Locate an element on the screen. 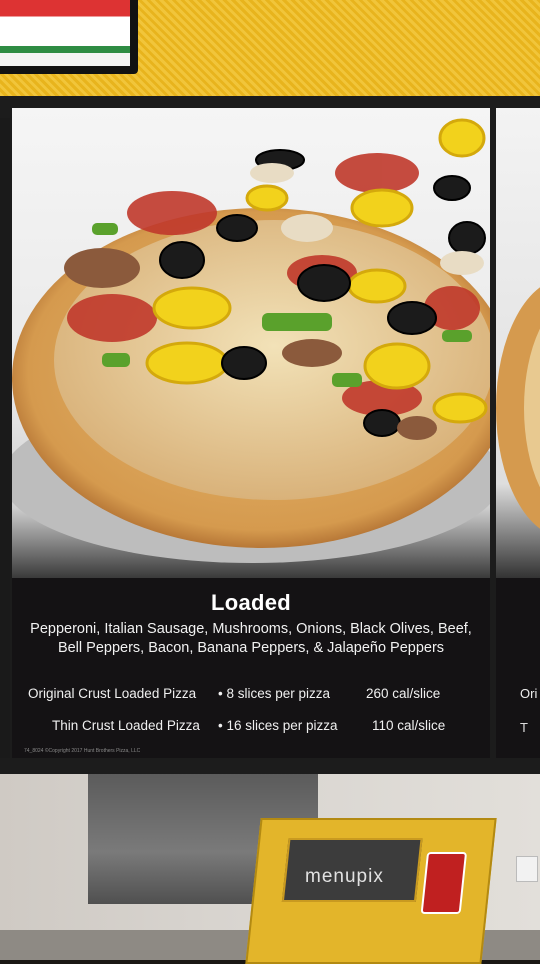  next-panel-row-2: T is located at coordinates (524, 727).